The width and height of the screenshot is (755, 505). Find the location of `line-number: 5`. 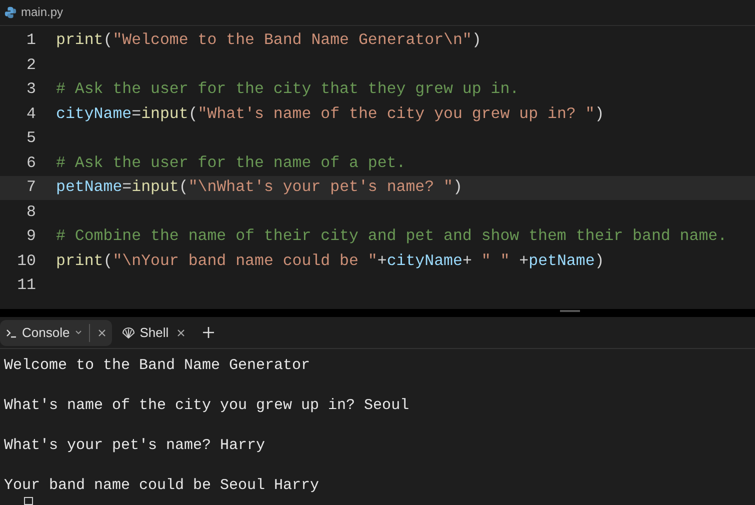

line-number: 5 is located at coordinates (31, 139).